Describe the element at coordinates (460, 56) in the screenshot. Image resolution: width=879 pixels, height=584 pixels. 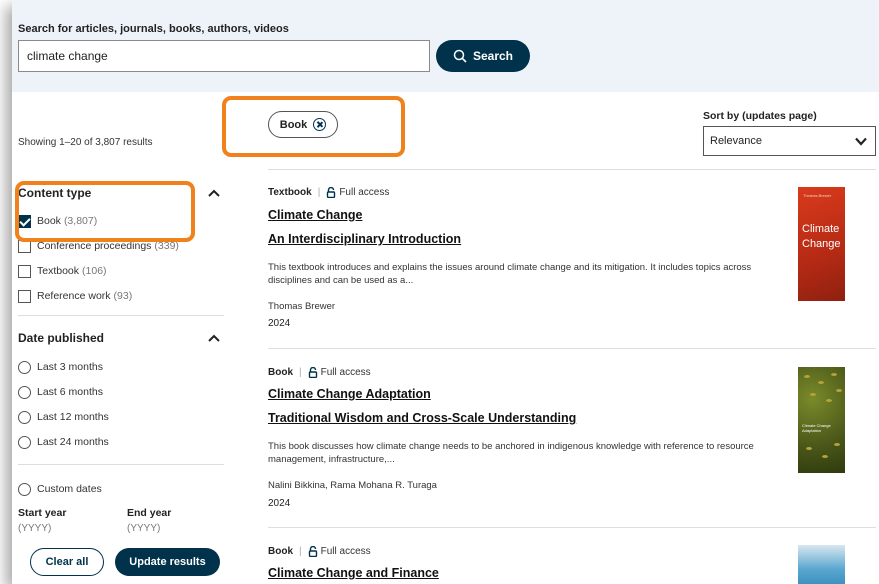
I see `search-icon` at that location.